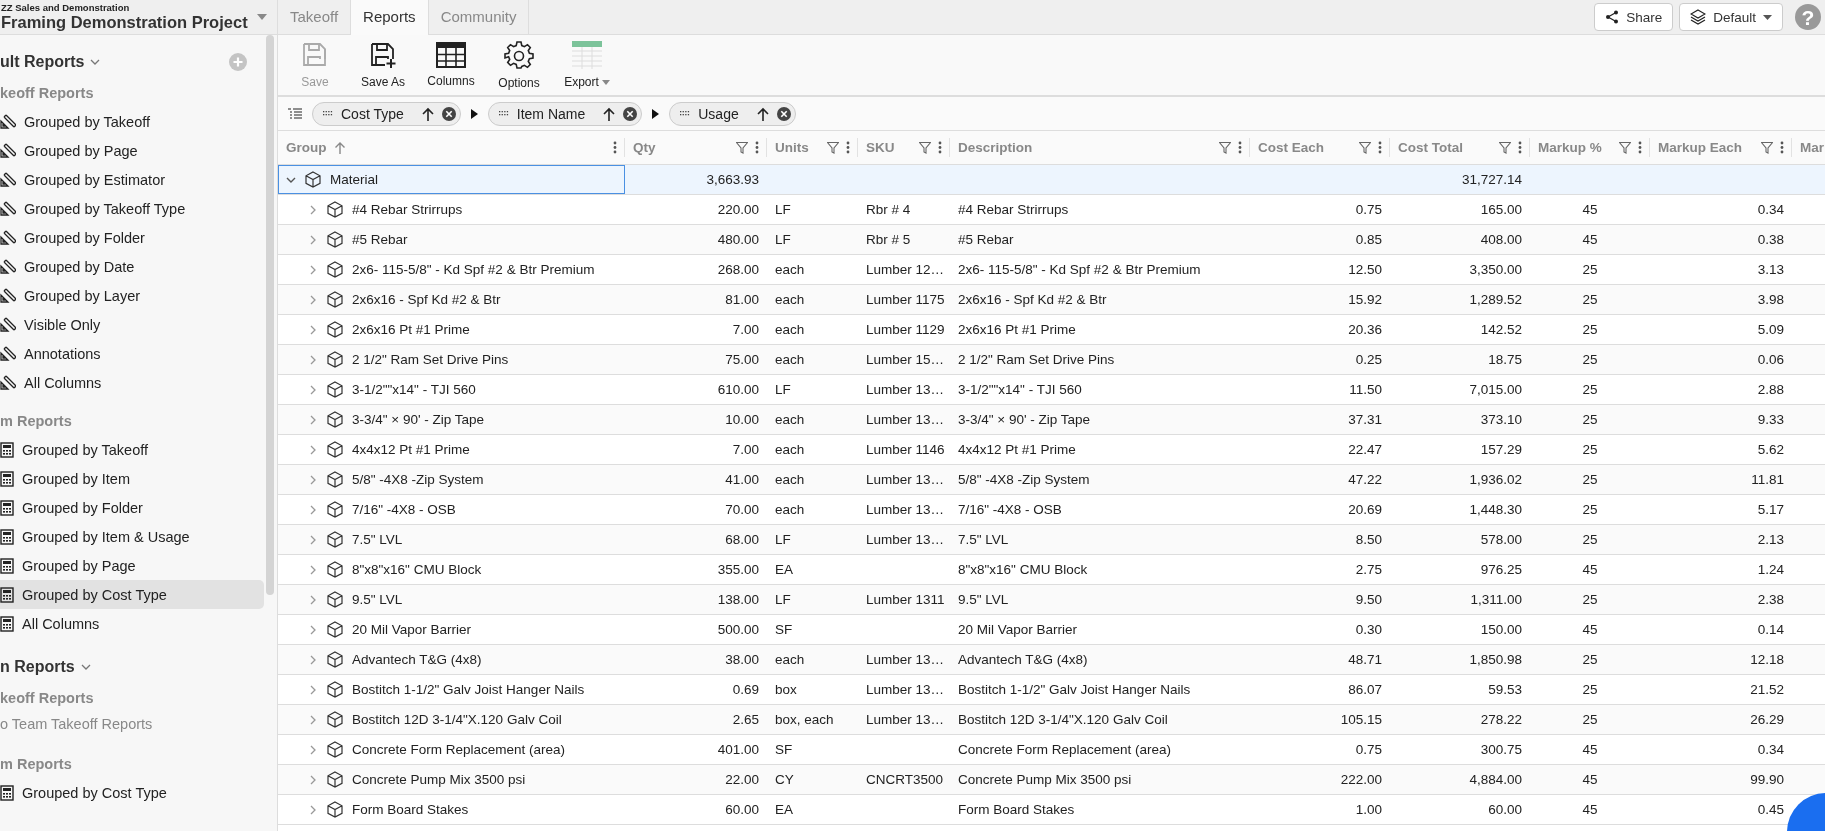 The height and width of the screenshot is (831, 1825). I want to click on report-item: Grouped by Takeoff Type, so click(132, 208).